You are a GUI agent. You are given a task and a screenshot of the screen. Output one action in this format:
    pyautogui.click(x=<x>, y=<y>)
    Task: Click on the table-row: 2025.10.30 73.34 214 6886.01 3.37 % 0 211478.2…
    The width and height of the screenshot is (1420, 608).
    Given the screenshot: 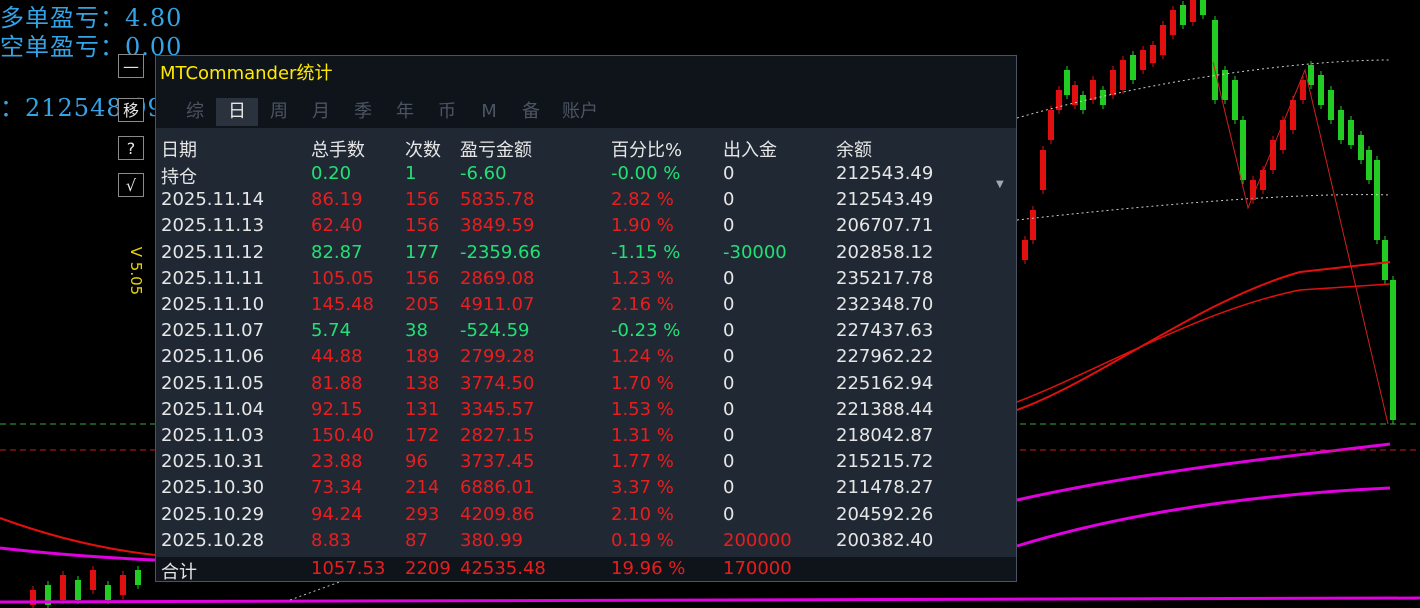 What is the action you would take?
    pyautogui.click(x=586, y=490)
    